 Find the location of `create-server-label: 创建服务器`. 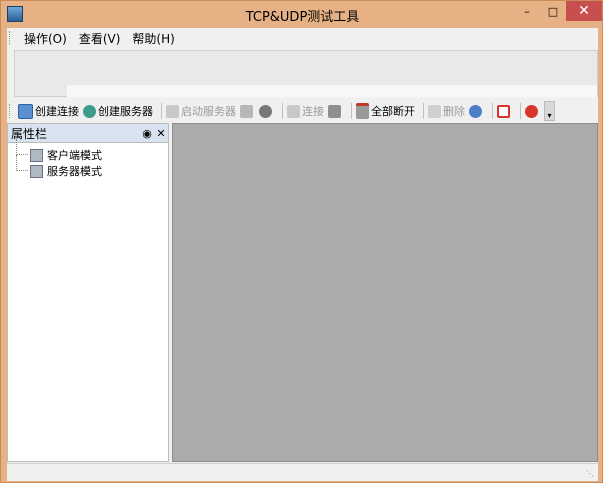

create-server-label: 创建服务器 is located at coordinates (125, 111).